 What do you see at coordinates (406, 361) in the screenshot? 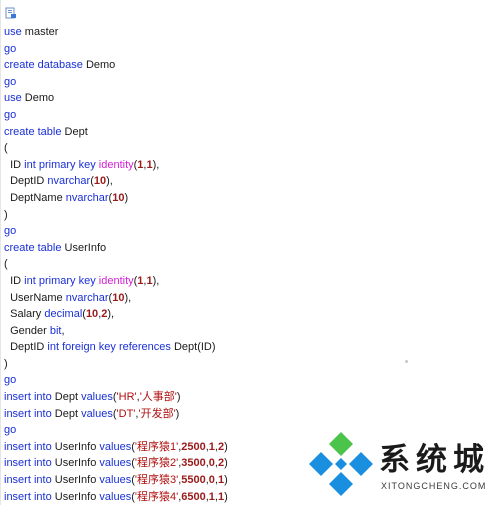
I see `stray-dot` at bounding box center [406, 361].